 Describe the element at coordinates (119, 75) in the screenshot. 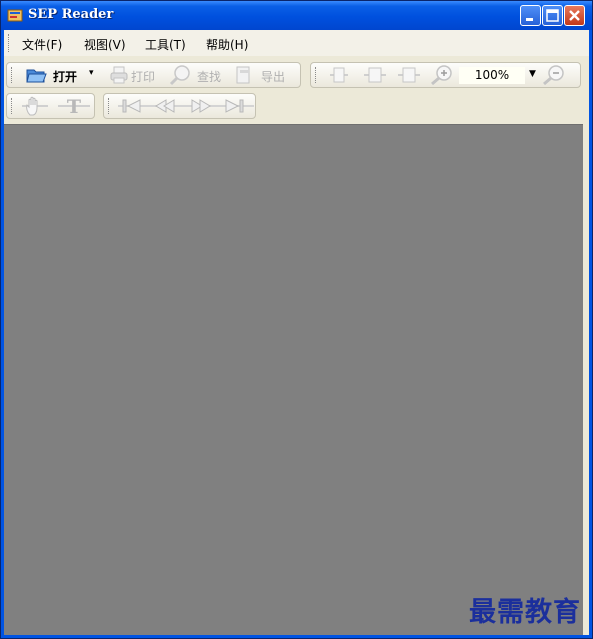

I see `printer-icon` at that location.